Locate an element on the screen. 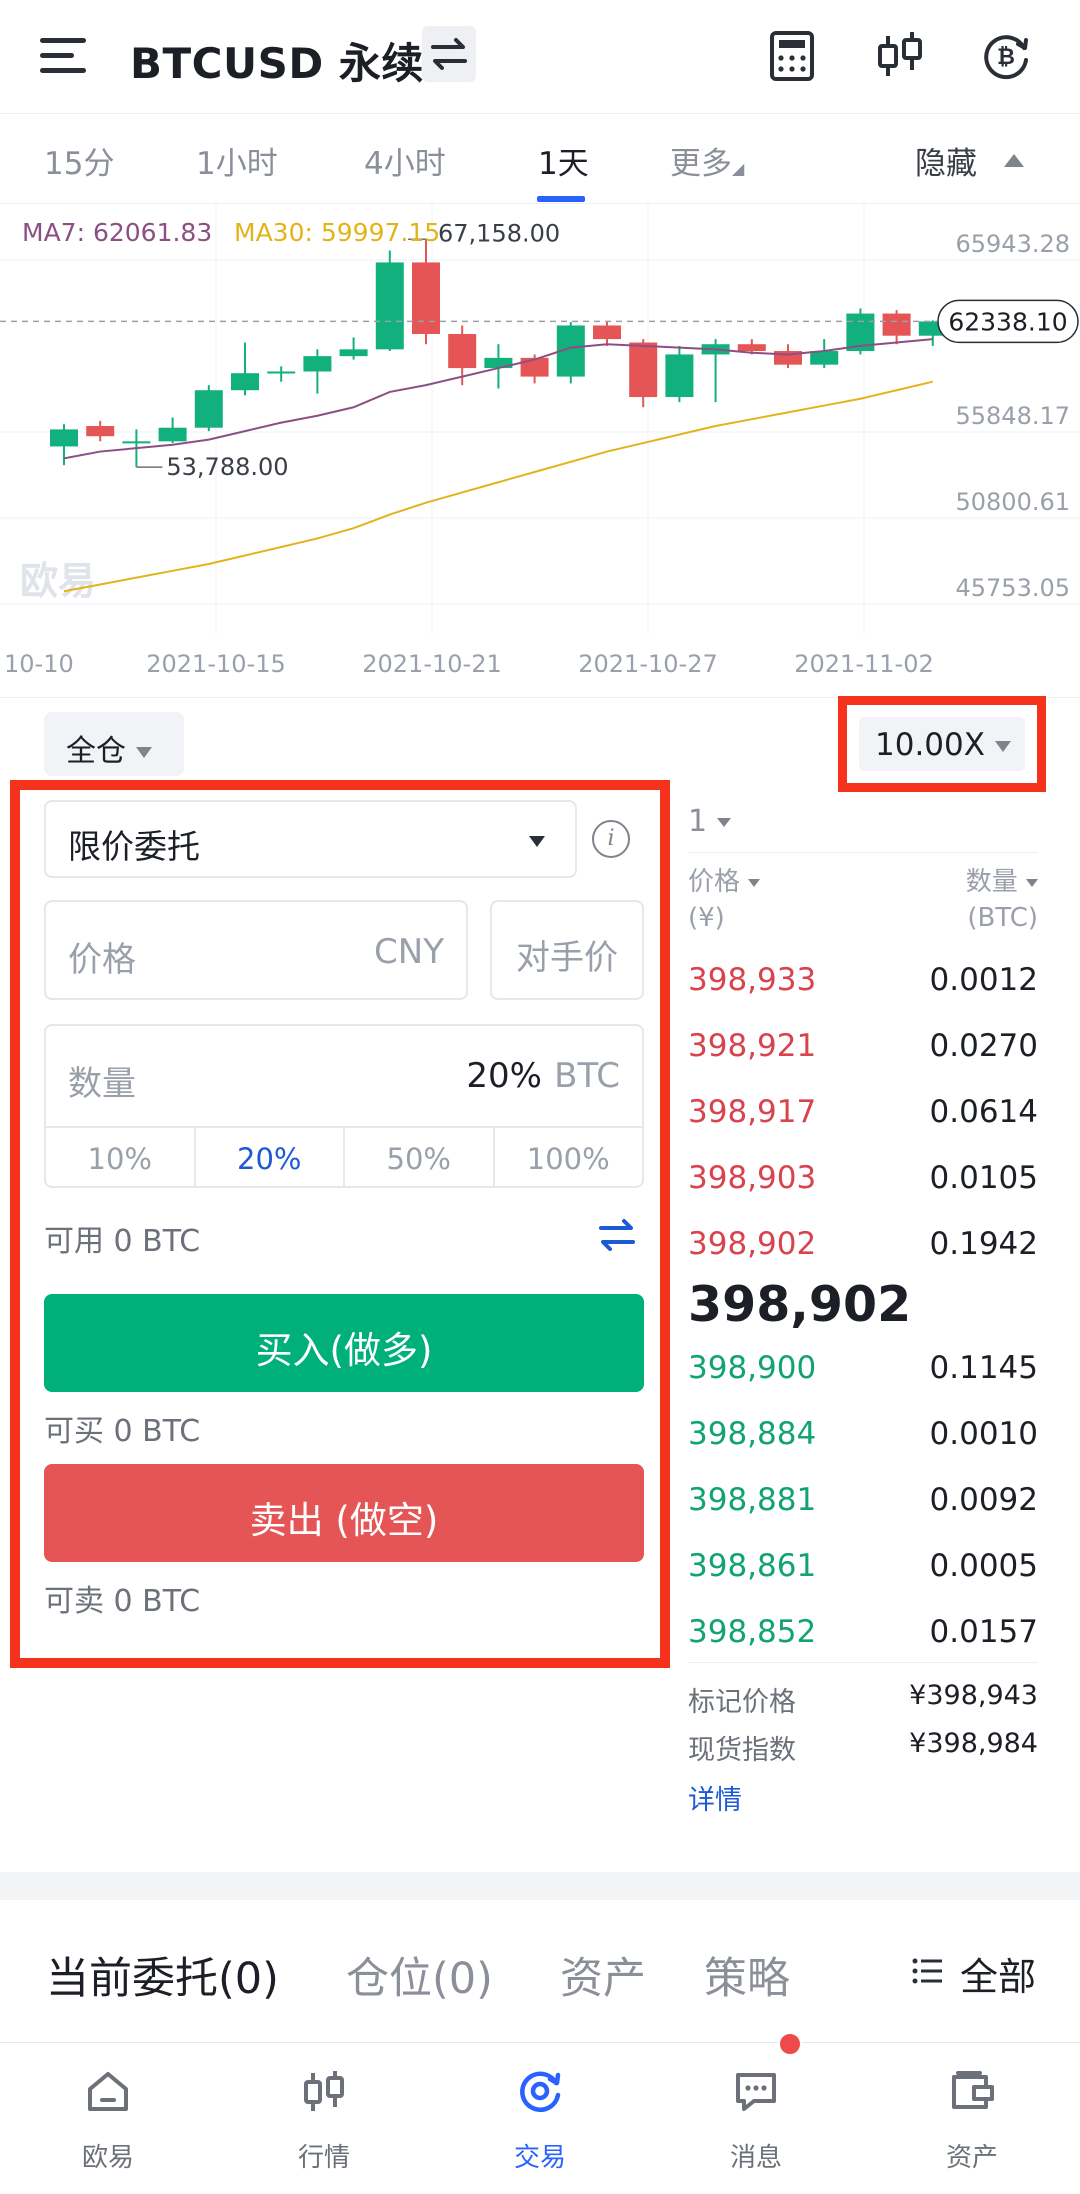 Image resolution: width=1080 pixels, height=2194 pixels. nav-trade: 交易 is located at coordinates (540, 2118).